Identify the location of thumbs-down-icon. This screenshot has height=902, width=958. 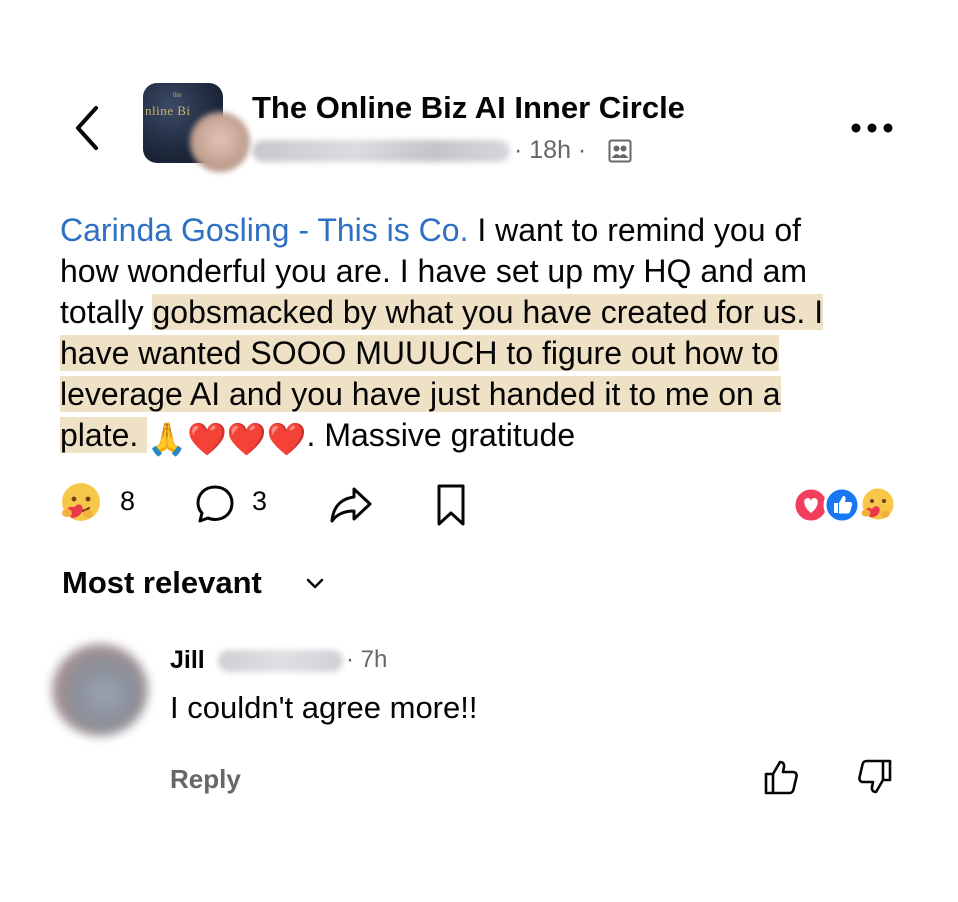
(875, 777).